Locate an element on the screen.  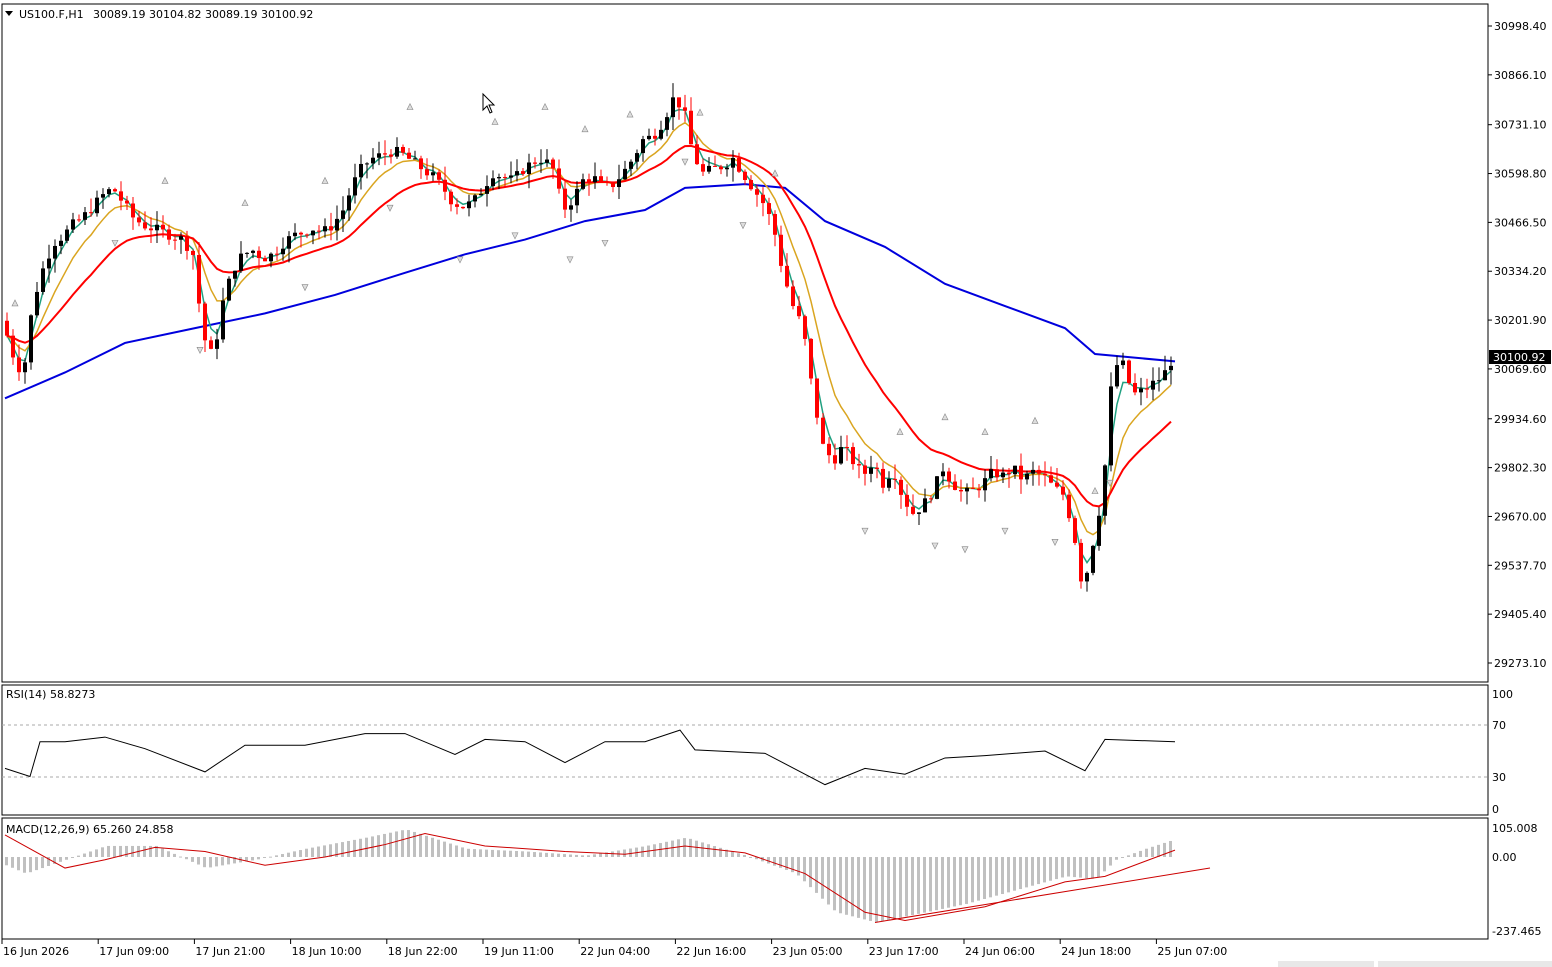
price-tick-label: 30069.60 is located at coordinates (1520, 369).